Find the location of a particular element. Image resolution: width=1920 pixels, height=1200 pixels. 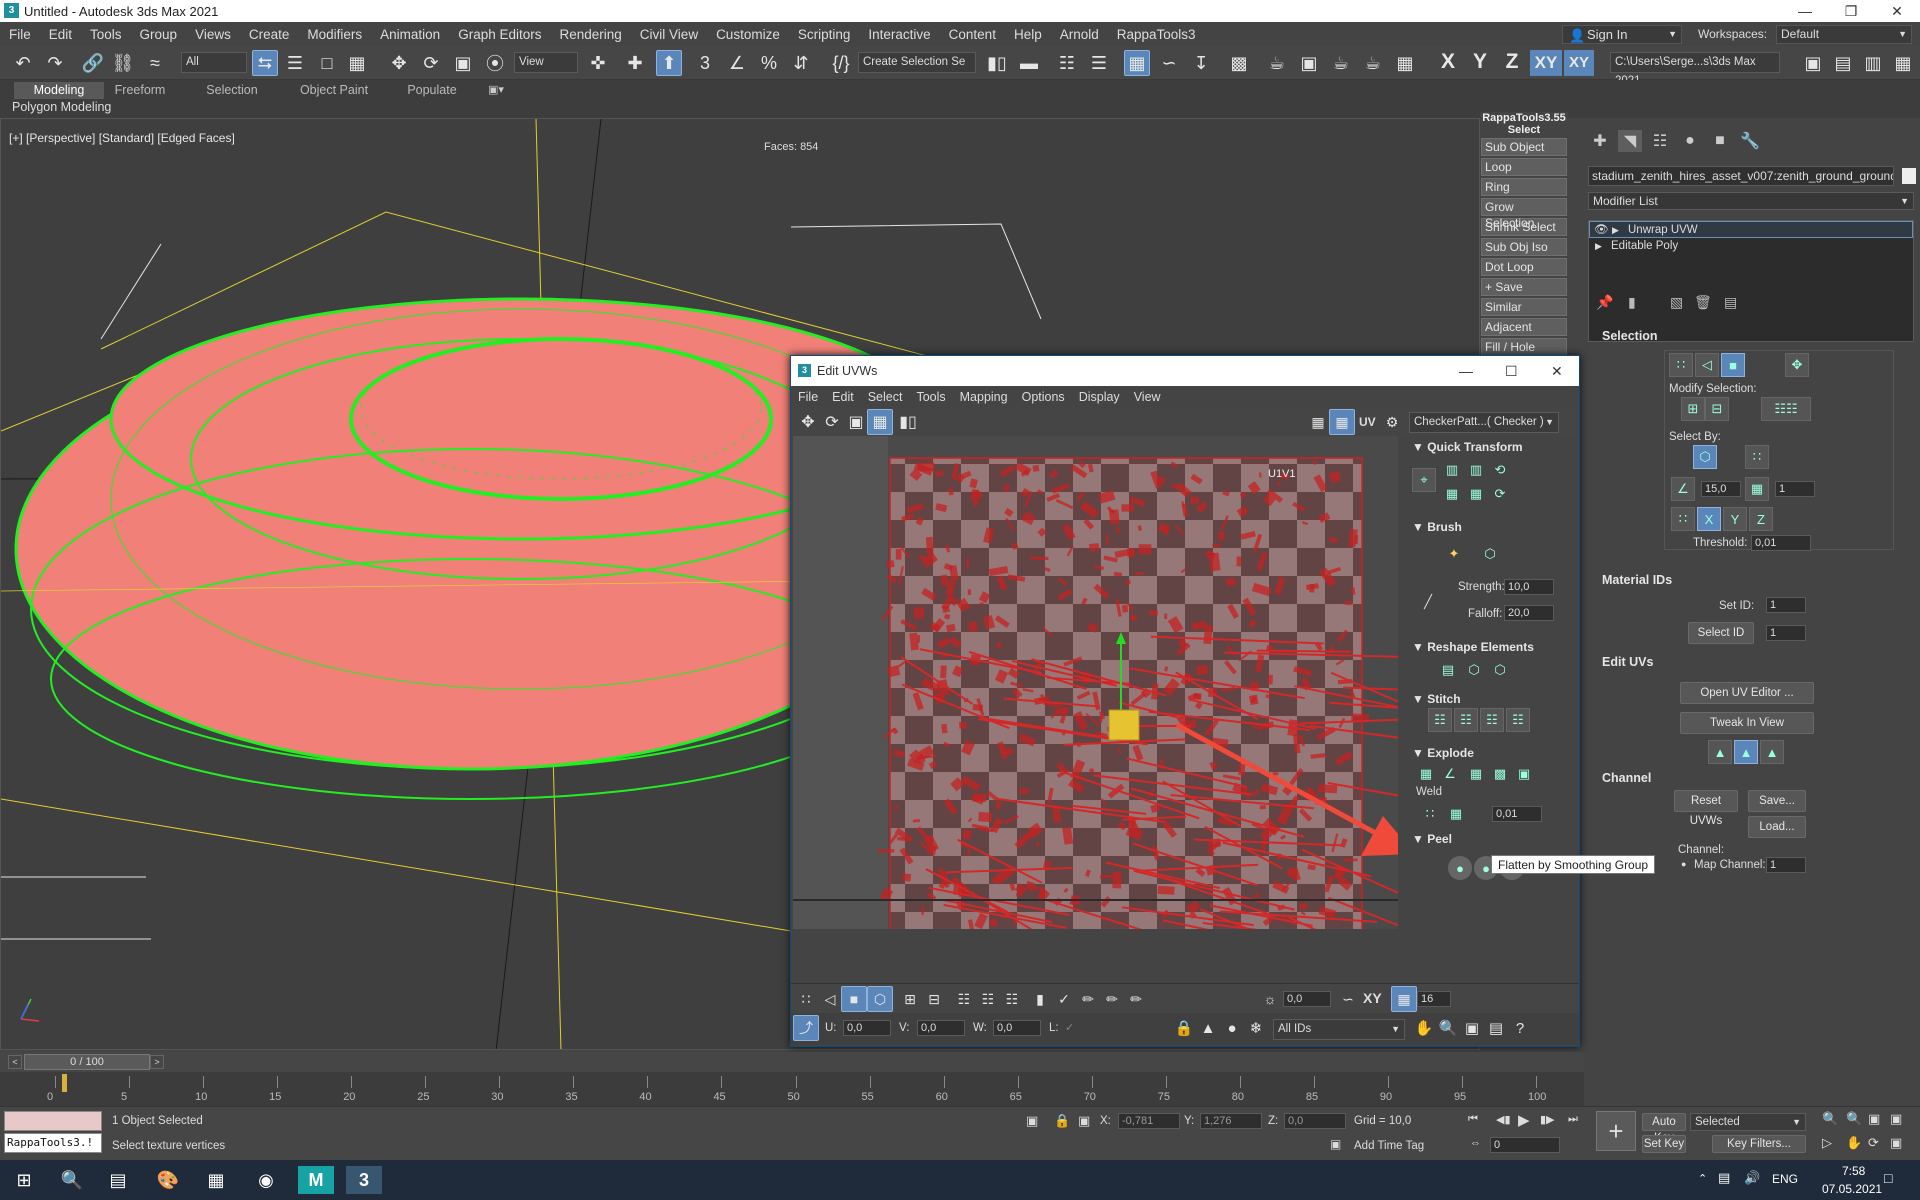

rappa-similar-button: Similar is located at coordinates (1524, 307).